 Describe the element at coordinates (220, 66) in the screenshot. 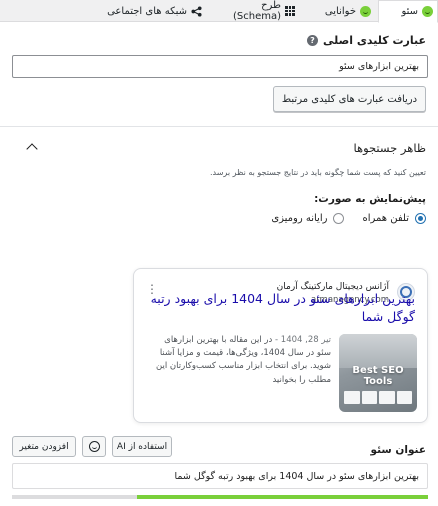

I see `focus-keyphrase-input: بهترین ابزارهای سئو` at that location.